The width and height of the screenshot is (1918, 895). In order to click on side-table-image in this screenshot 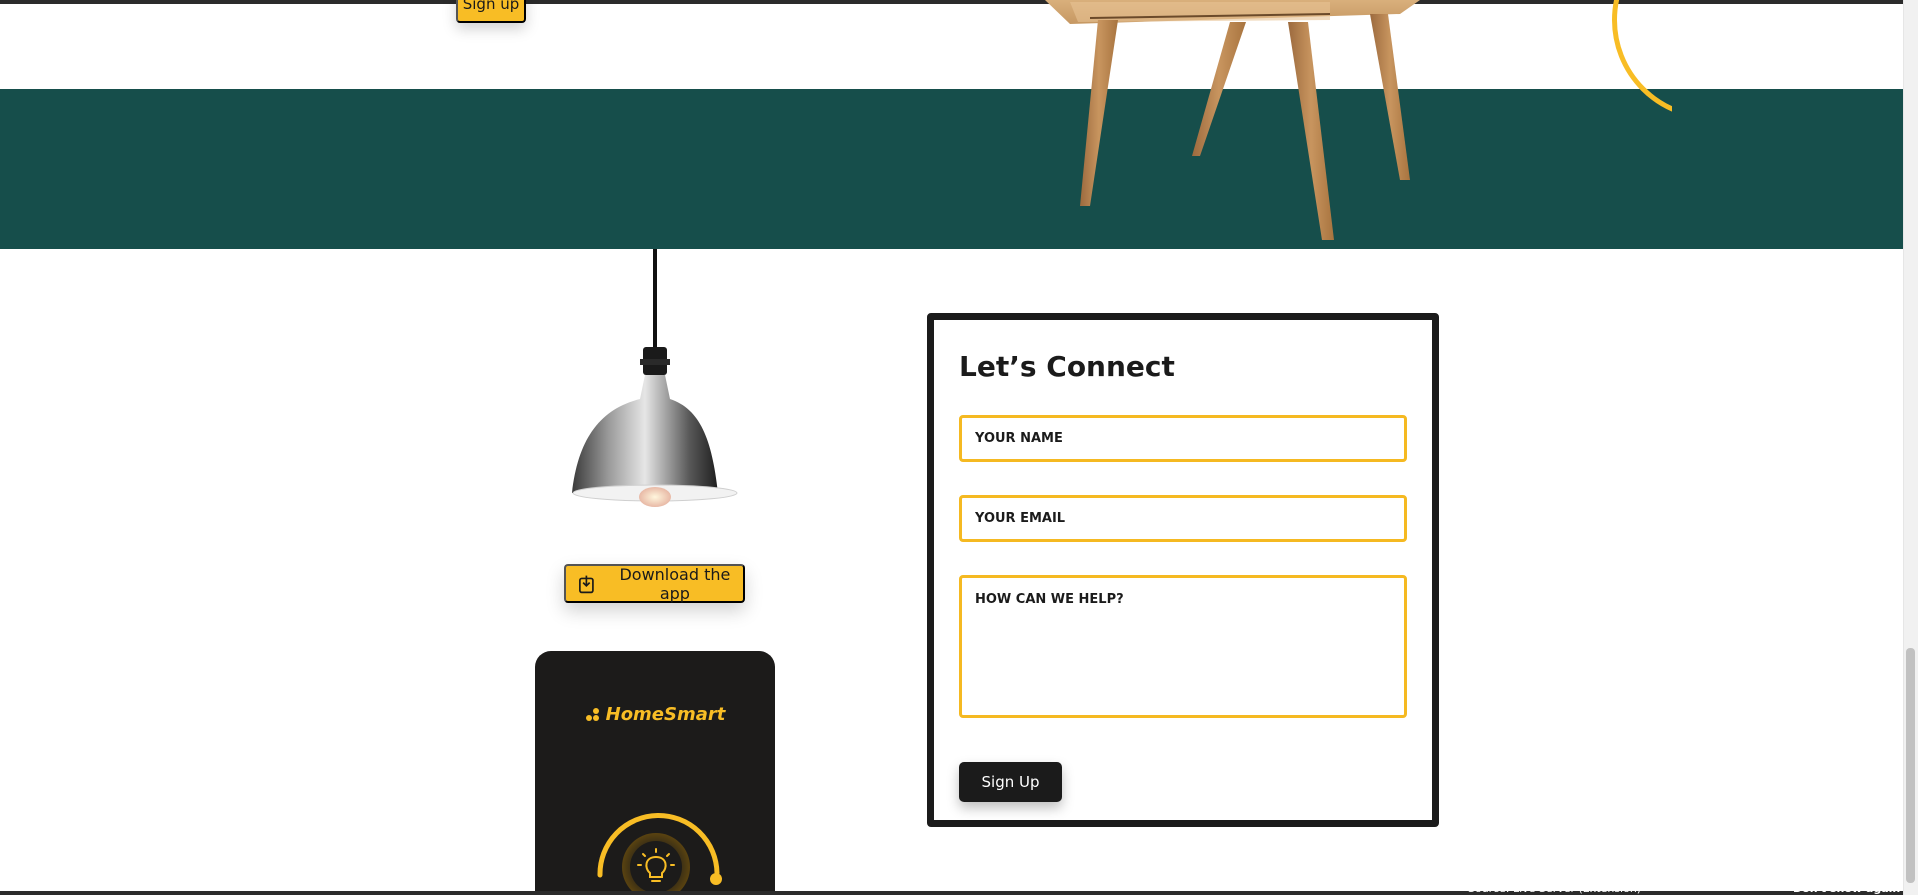, I will do `click(1232, 120)`.